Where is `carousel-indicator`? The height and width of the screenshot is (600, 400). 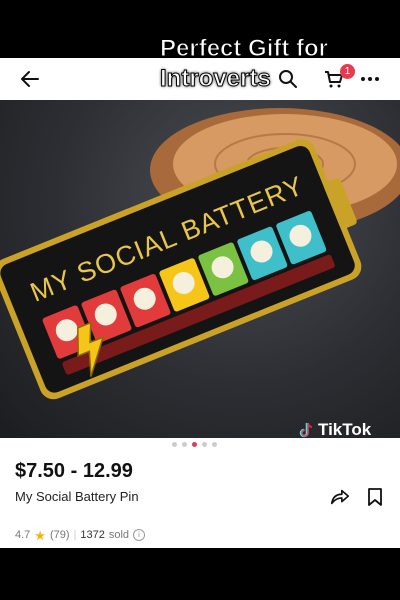
carousel-indicator is located at coordinates (194, 444).